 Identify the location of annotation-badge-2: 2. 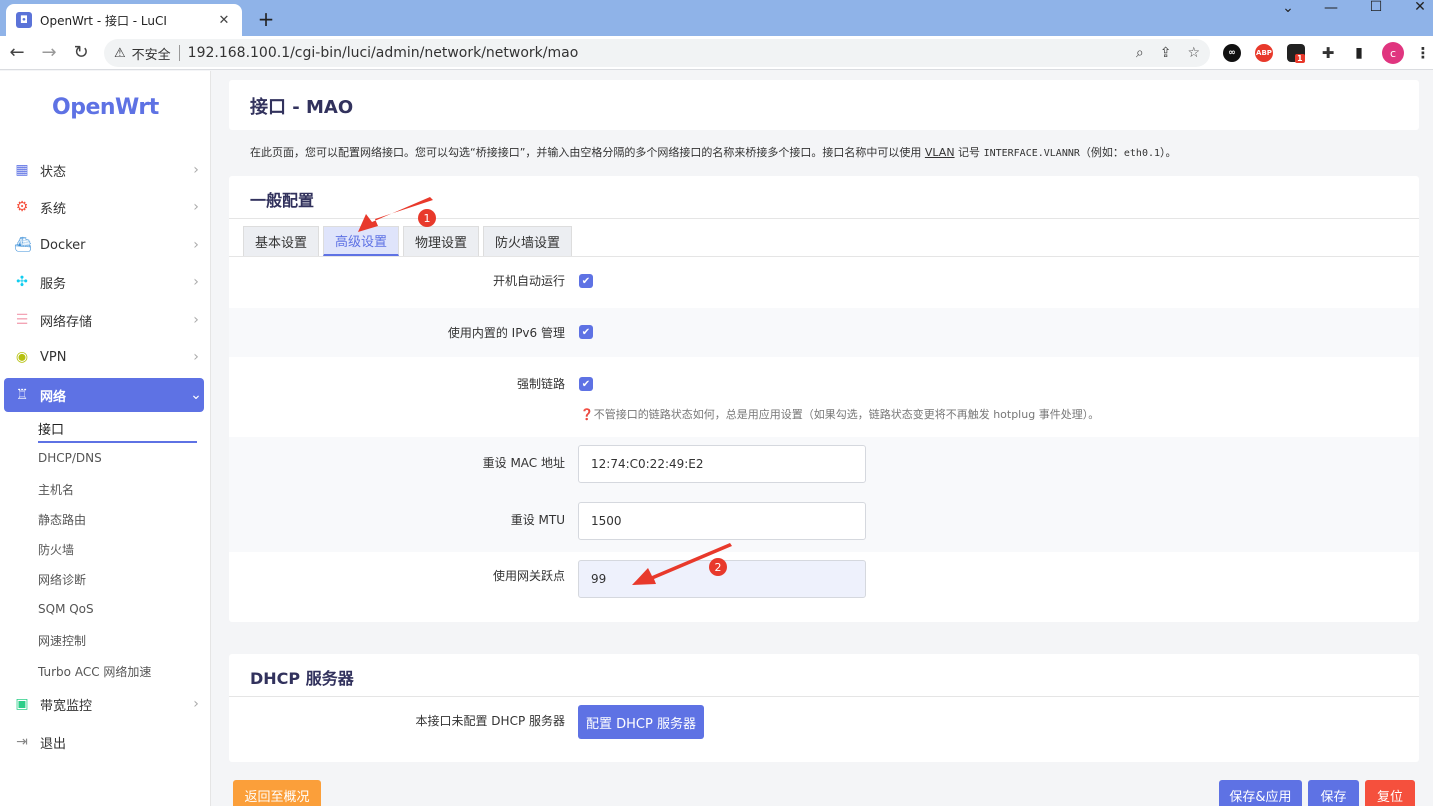
(718, 567).